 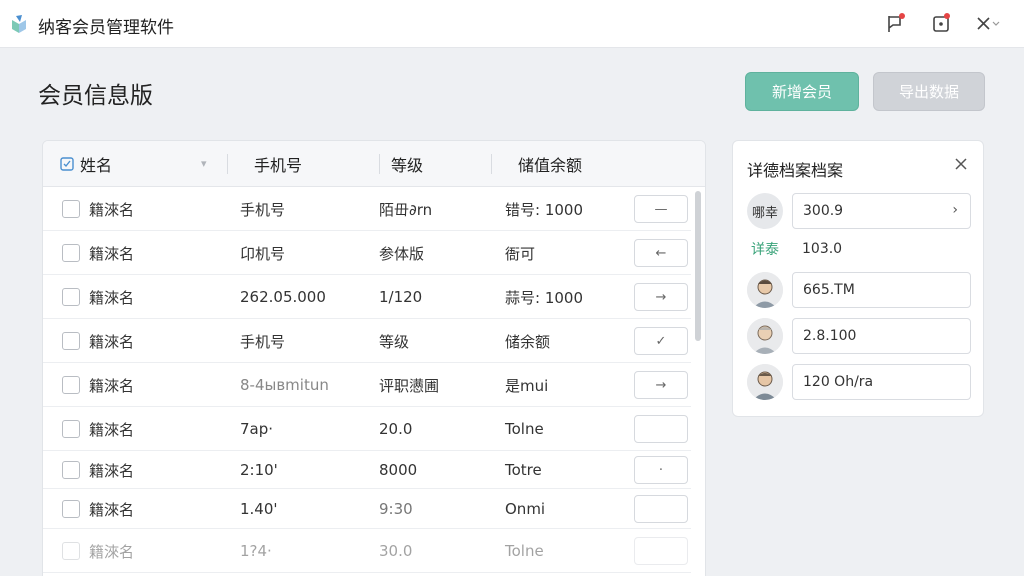 What do you see at coordinates (367, 551) in the screenshot?
I see `table-row: 籍淶名 1?4· 30.0 Tolne` at bounding box center [367, 551].